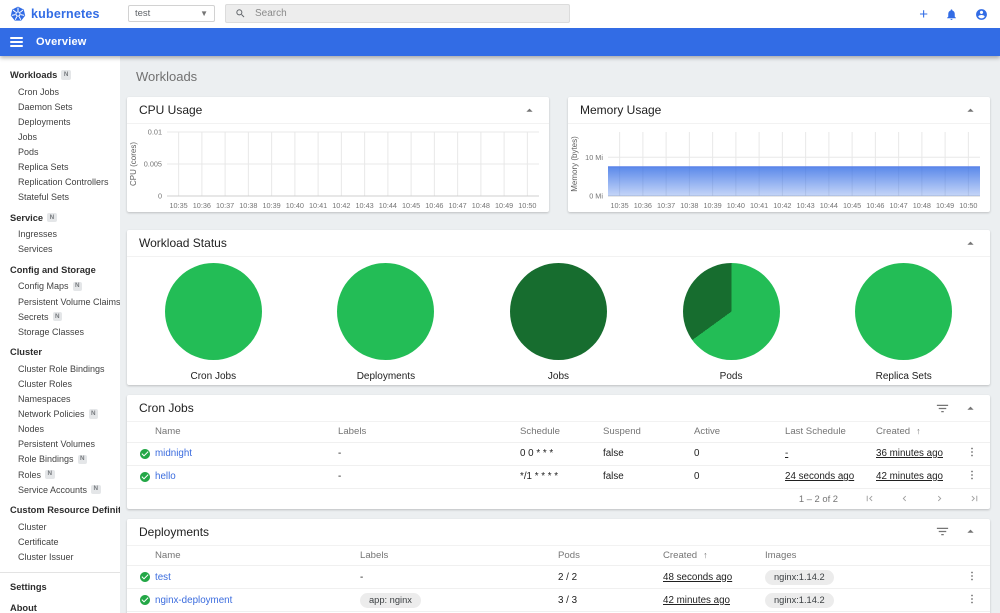 Image resolution: width=1000 pixels, height=613 pixels. I want to click on sidebar-item-label: Namespaces, so click(44, 399).